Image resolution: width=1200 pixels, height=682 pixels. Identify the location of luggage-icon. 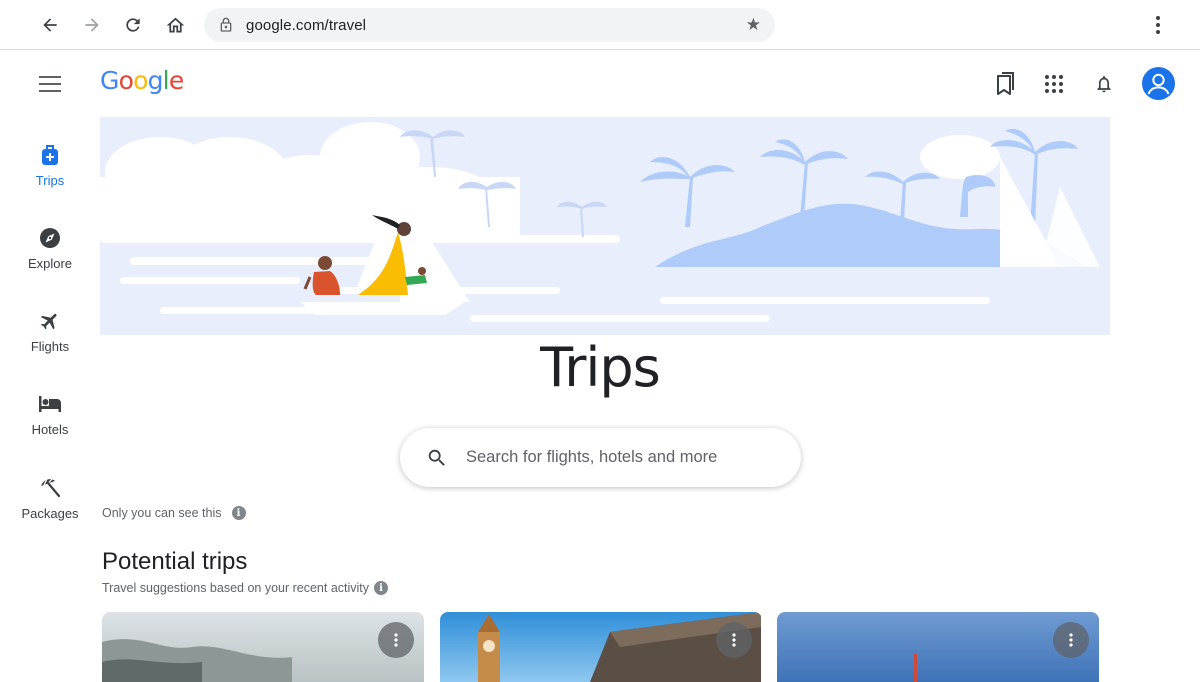
(50, 155).